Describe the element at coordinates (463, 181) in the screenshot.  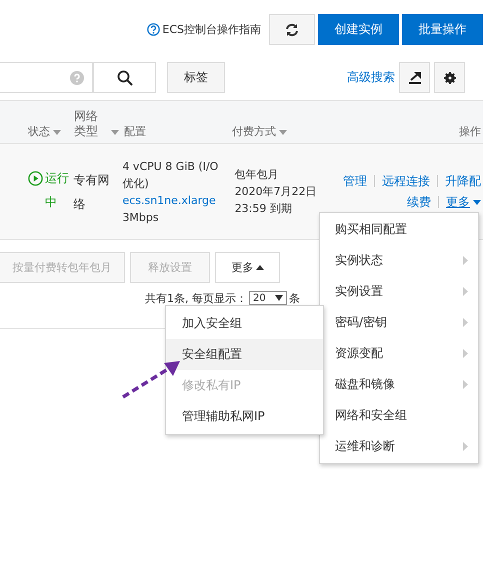
I see `operation-link: 升降配` at that location.